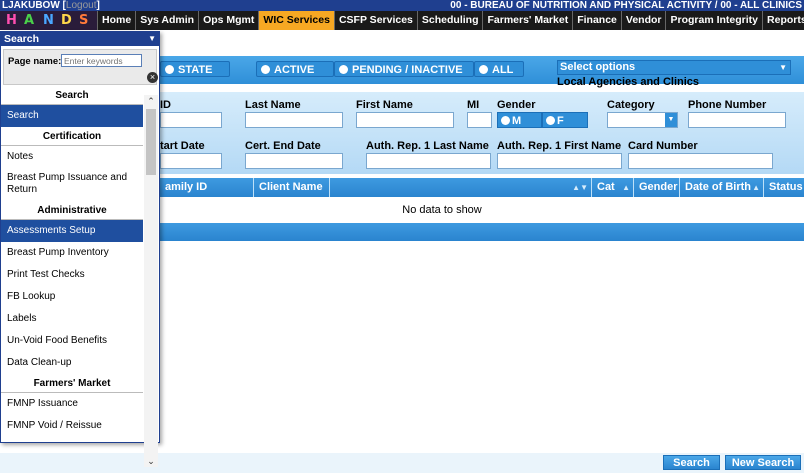  I want to click on card-number-label: Card Number, so click(663, 146).